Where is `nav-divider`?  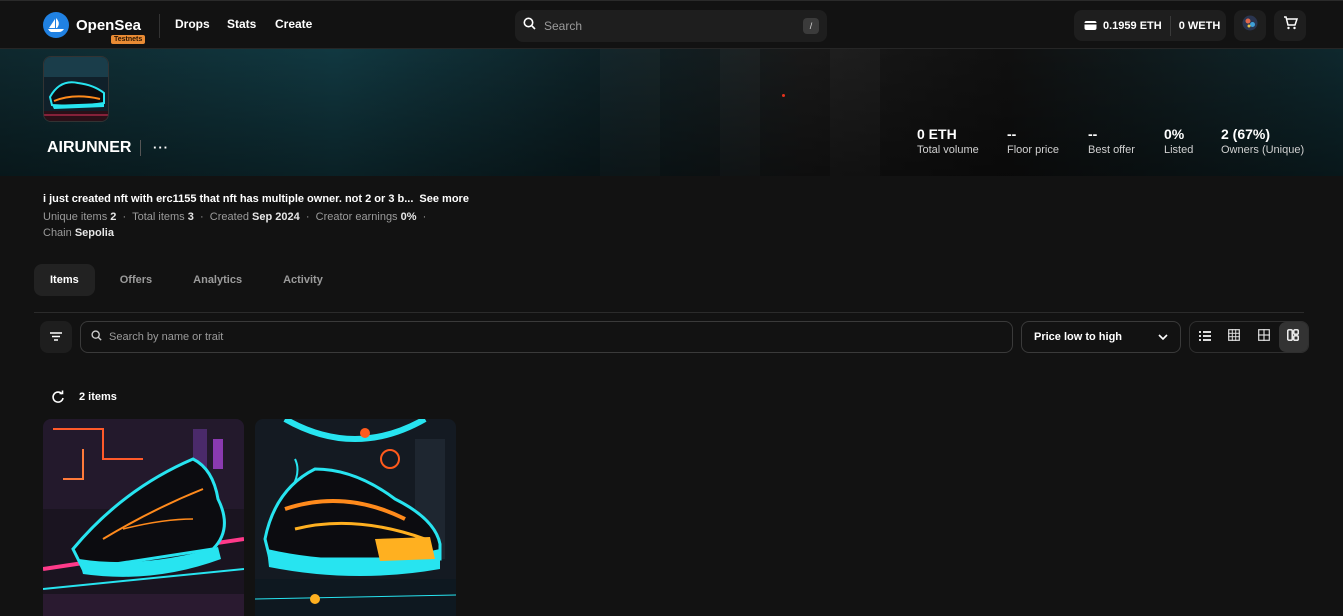
nav-divider is located at coordinates (159, 26).